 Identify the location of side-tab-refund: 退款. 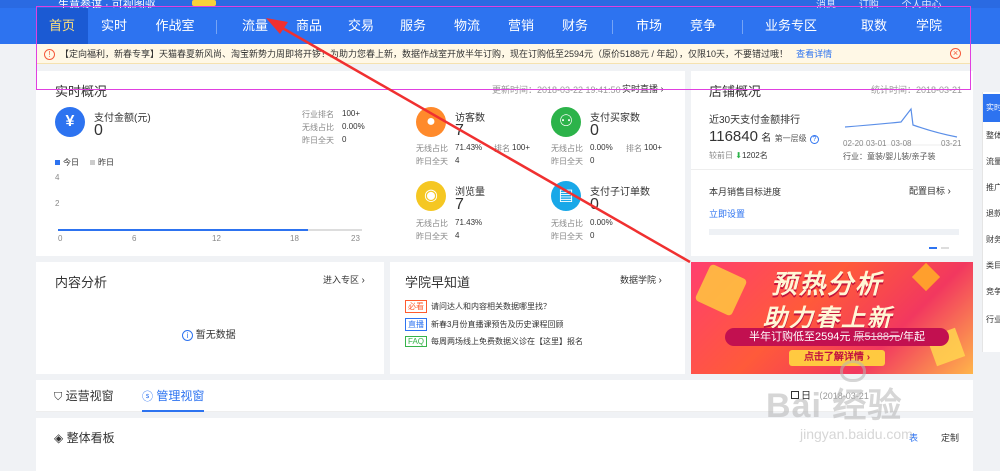
(993, 213).